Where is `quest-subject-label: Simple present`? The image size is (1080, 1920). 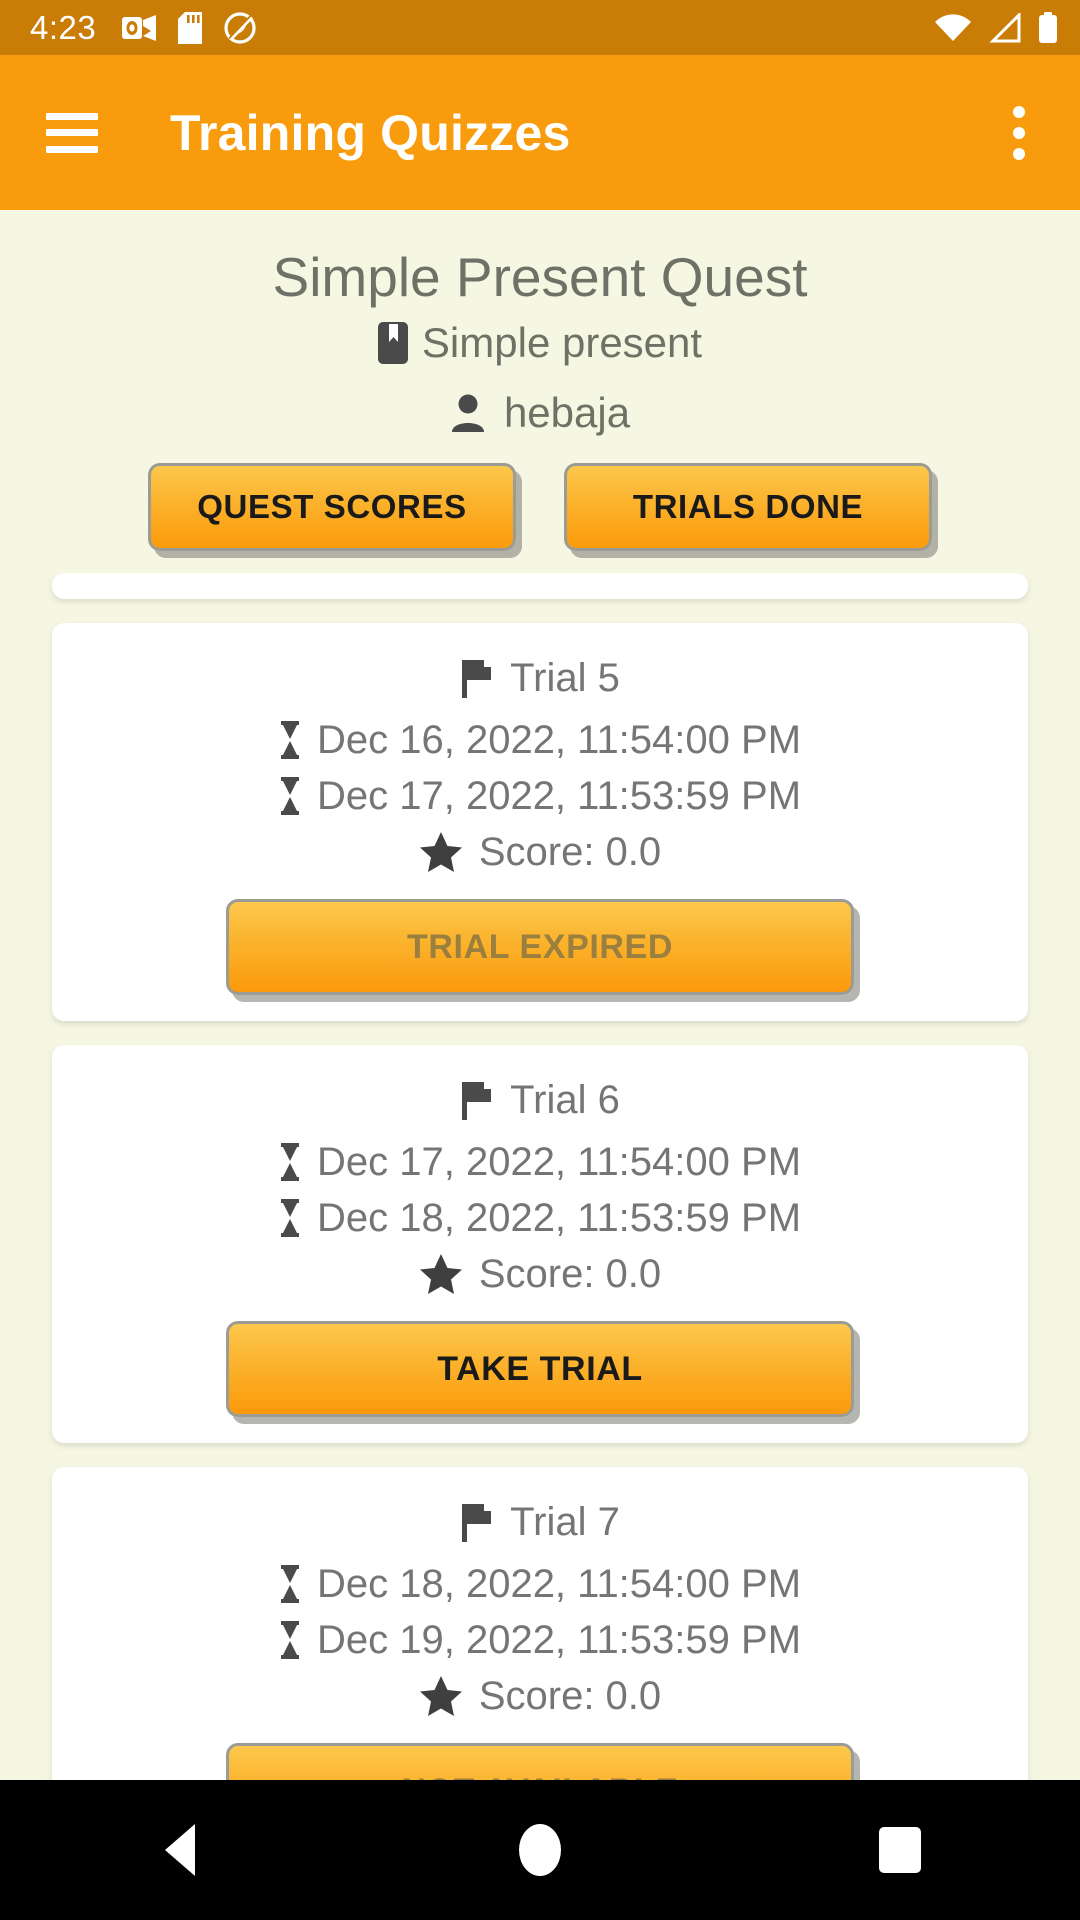 quest-subject-label: Simple present is located at coordinates (562, 343).